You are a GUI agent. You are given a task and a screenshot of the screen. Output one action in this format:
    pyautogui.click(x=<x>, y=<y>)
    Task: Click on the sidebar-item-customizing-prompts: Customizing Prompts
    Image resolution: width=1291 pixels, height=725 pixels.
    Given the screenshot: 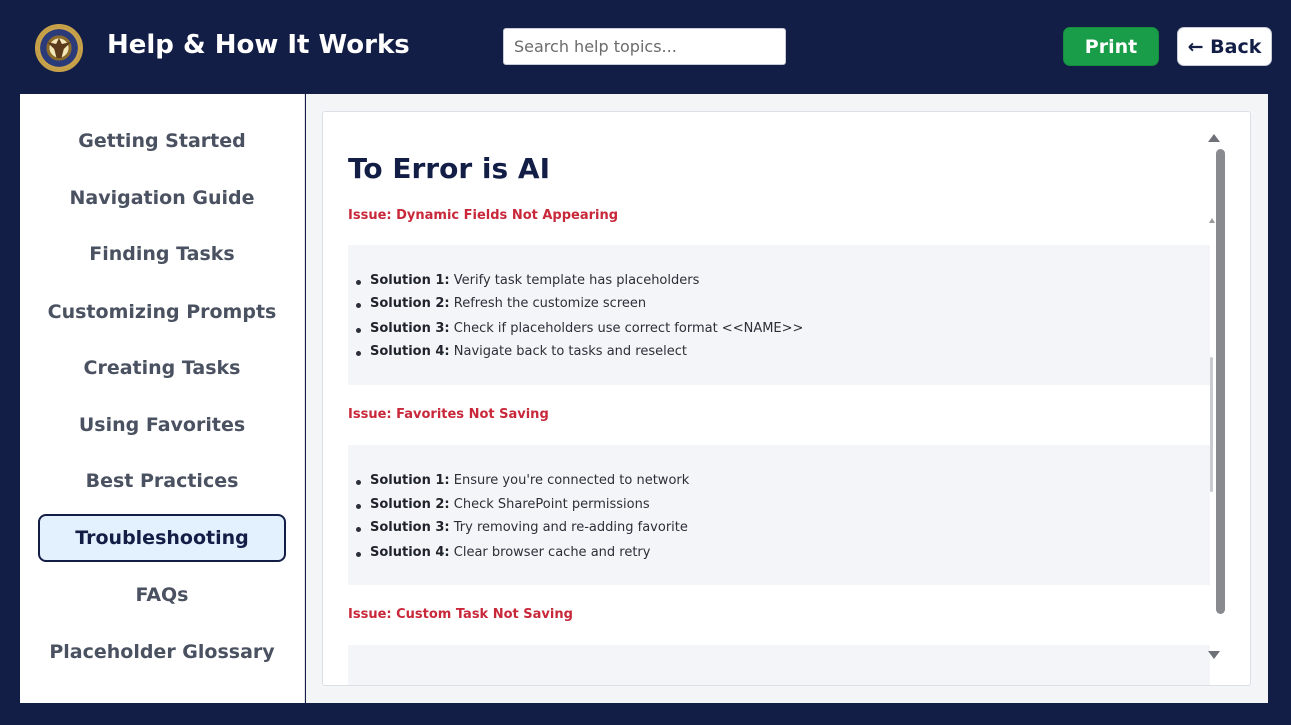 What is the action you would take?
    pyautogui.click(x=162, y=312)
    